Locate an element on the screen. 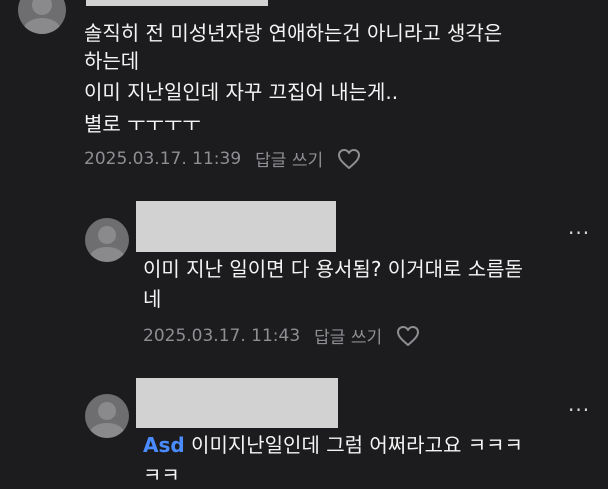  mention-link: Asd is located at coordinates (164, 445).